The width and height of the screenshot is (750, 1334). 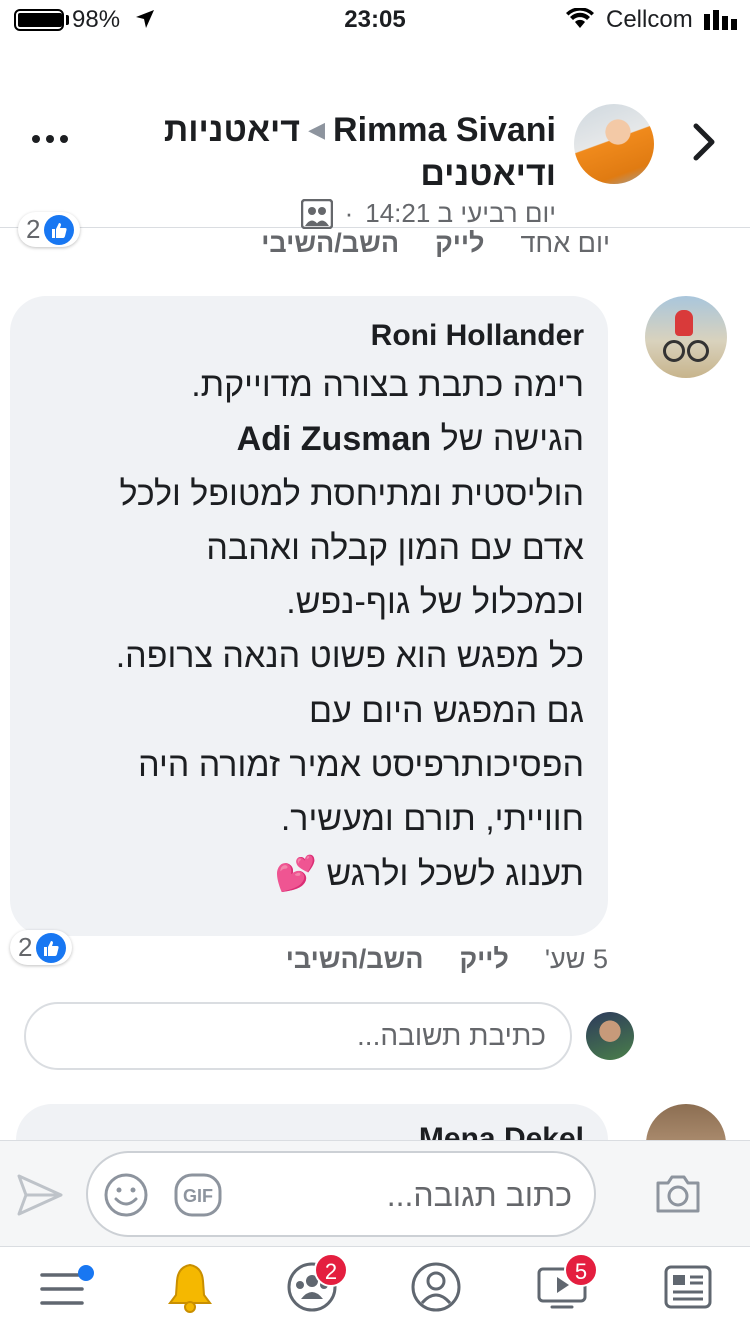 I want to click on comment-actions: 5 שע' לייק השב/השיבי, so click(x=447, y=959).